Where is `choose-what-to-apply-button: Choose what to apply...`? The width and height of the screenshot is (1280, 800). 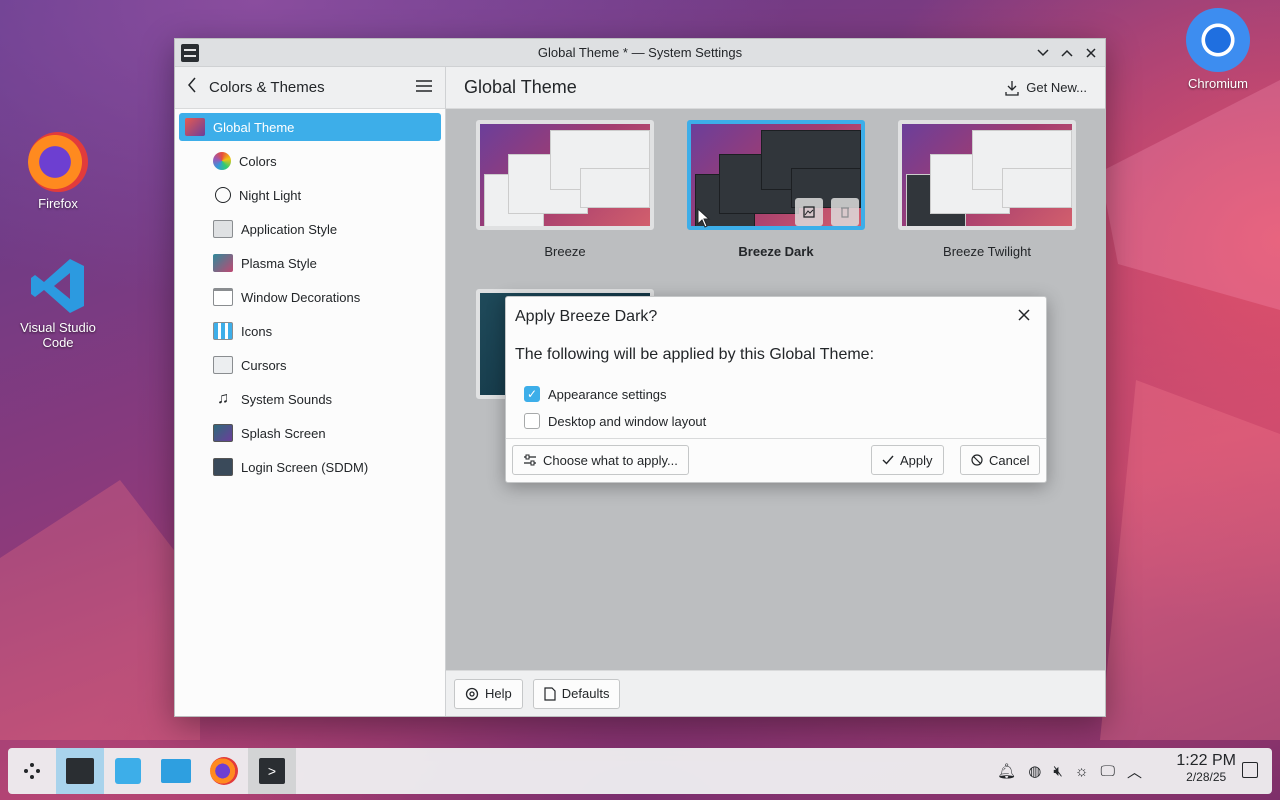 choose-what-to-apply-button: Choose what to apply... is located at coordinates (600, 460).